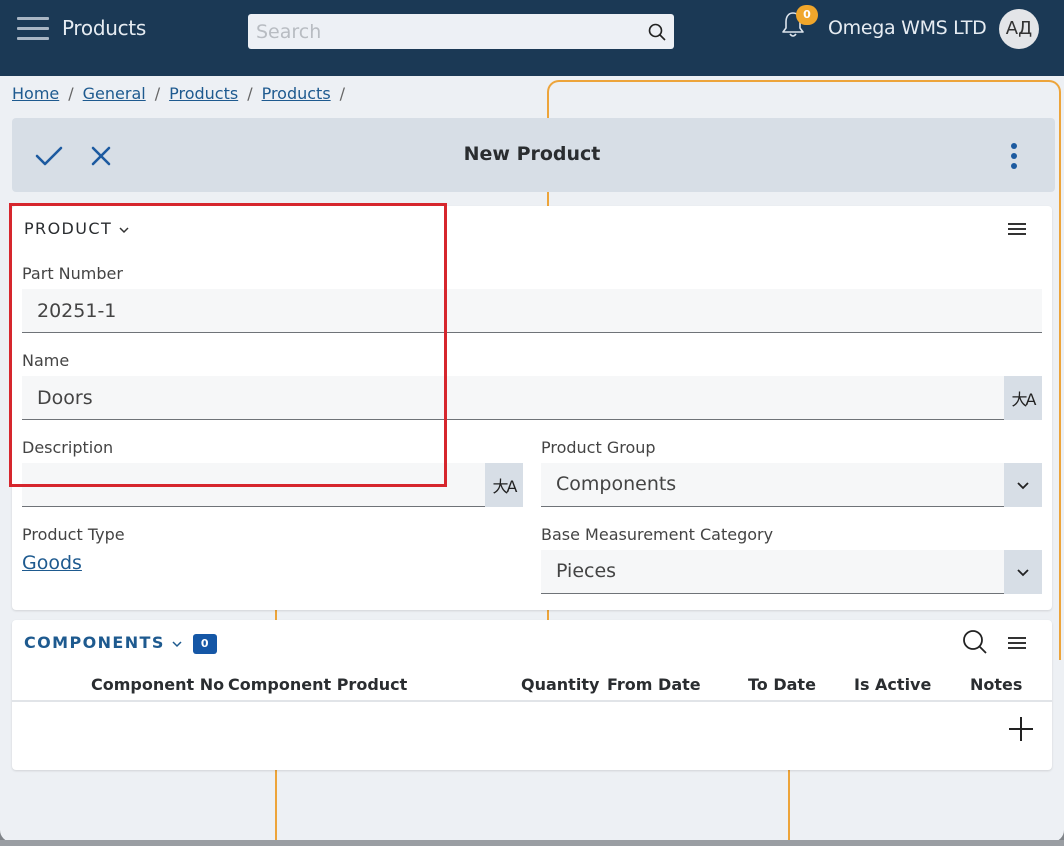 The height and width of the screenshot is (846, 1064). I want to click on search-box, so click(461, 31).